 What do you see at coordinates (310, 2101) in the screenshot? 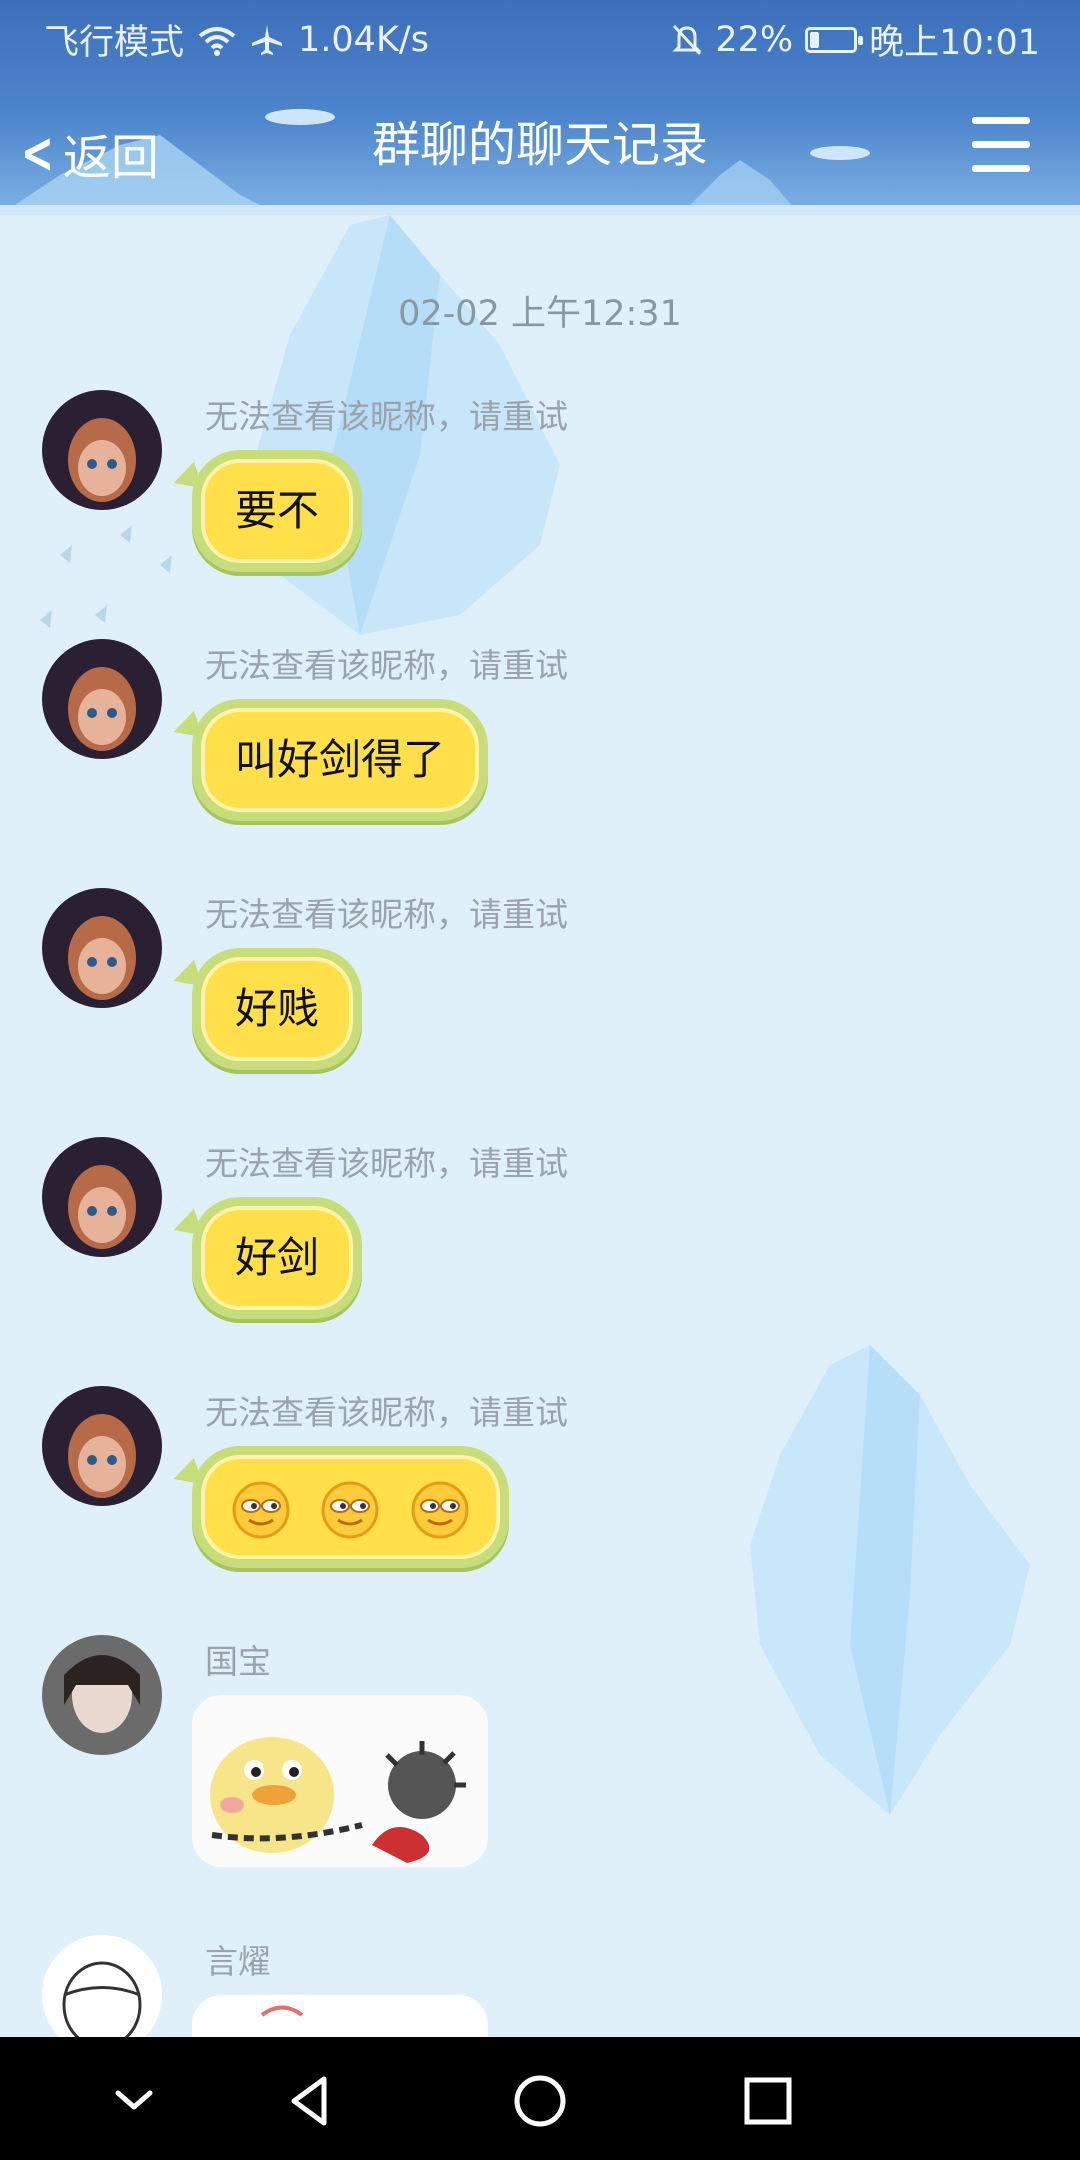
I see `back-triangle-icon` at bounding box center [310, 2101].